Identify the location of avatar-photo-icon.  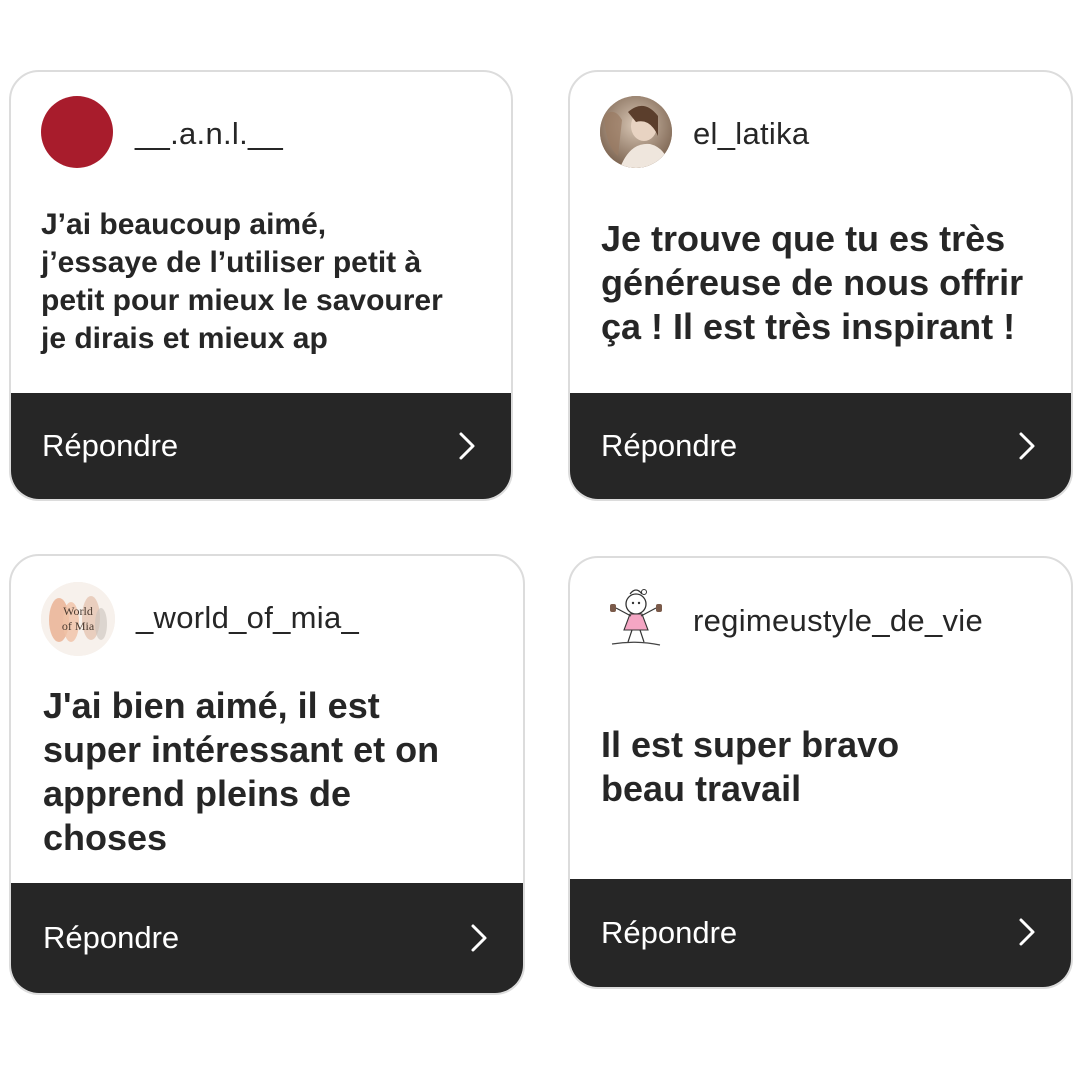
(636, 132).